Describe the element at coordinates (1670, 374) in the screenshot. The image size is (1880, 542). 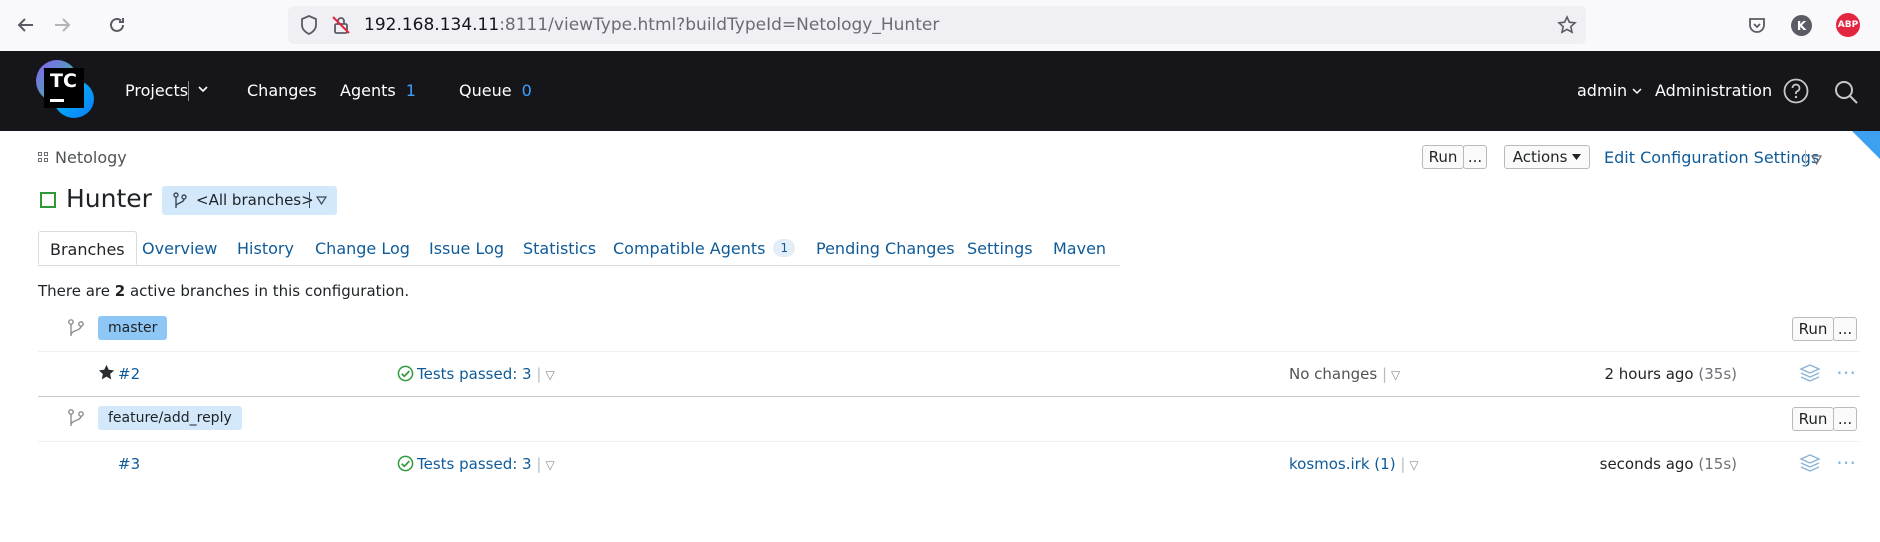
I see `build-time: 2 hours ago (35s)` at that location.